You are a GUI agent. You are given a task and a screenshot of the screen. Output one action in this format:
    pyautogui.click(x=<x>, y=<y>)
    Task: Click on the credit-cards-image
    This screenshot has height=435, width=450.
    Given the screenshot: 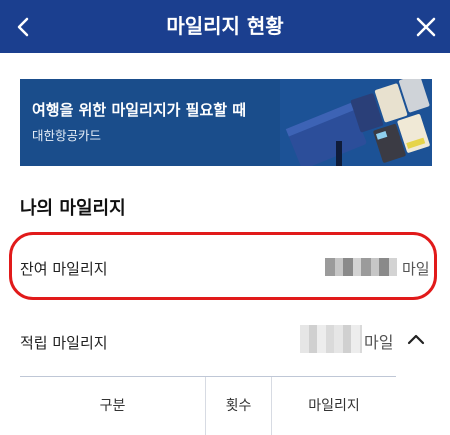 What is the action you would take?
    pyautogui.click(x=356, y=122)
    